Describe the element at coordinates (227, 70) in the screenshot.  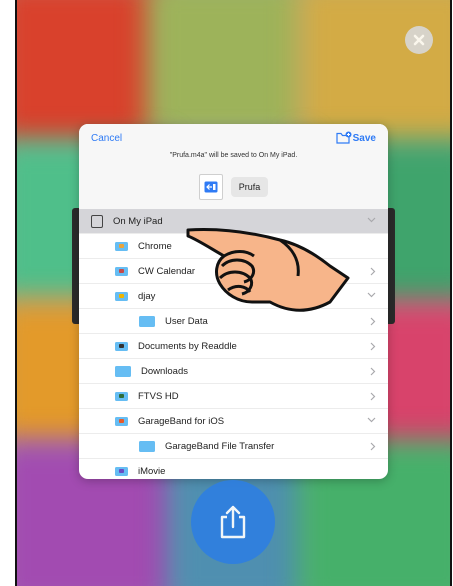
I see `background-tile` at that location.